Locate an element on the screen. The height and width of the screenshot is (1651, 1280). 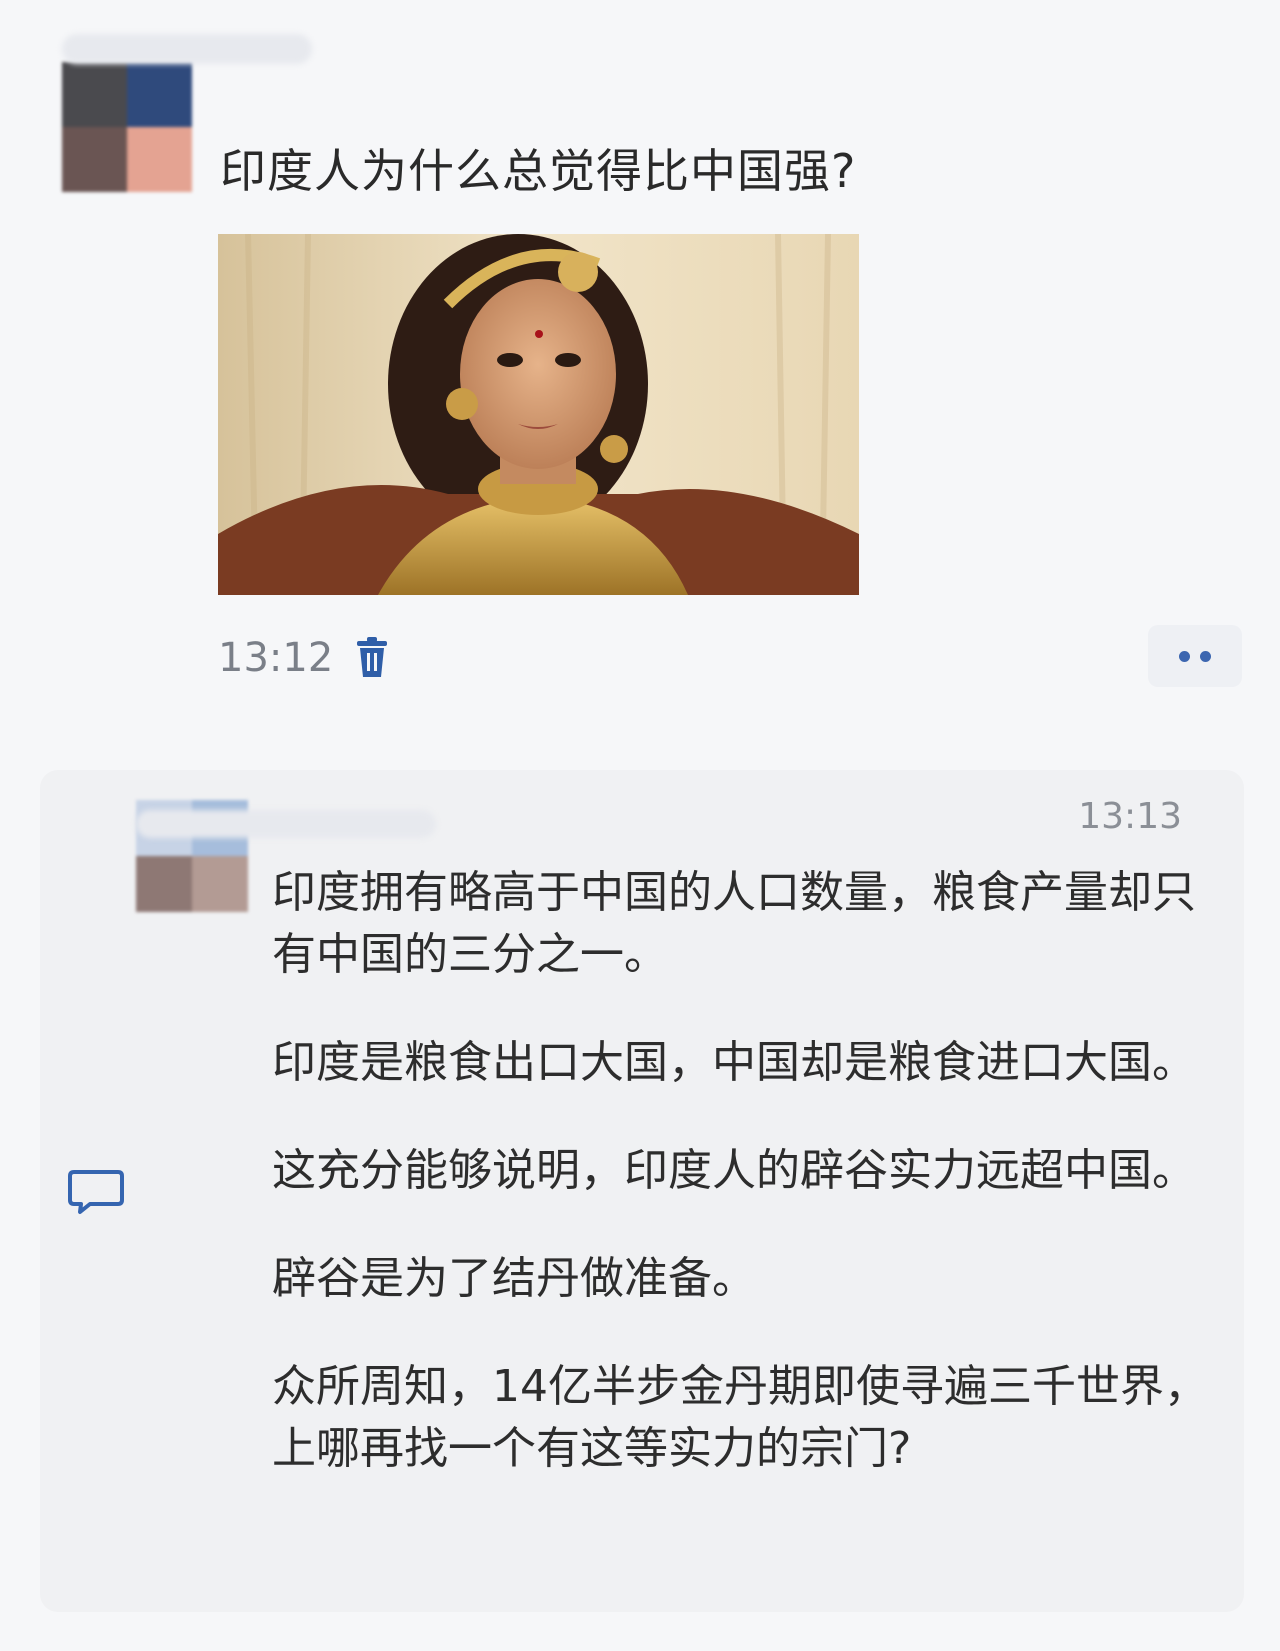
answer-time: 13:13 is located at coordinates (1130, 816).